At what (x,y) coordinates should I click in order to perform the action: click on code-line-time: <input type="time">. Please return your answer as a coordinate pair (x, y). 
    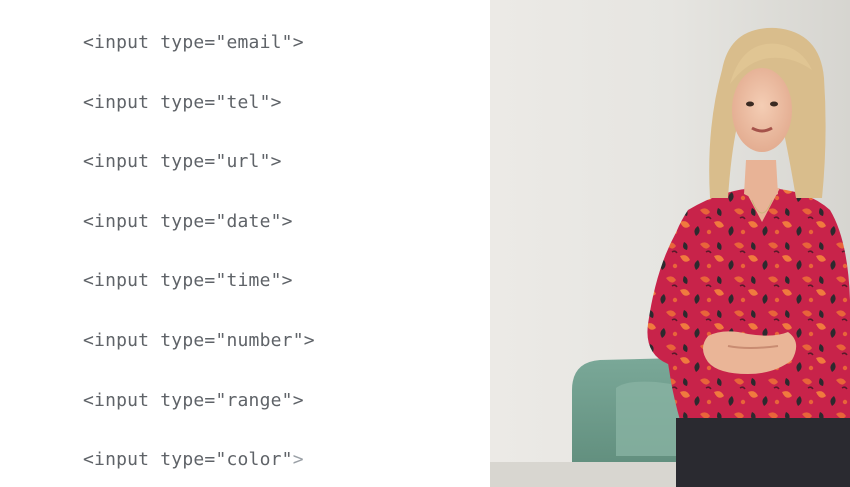
    Looking at the image, I should click on (188, 280).